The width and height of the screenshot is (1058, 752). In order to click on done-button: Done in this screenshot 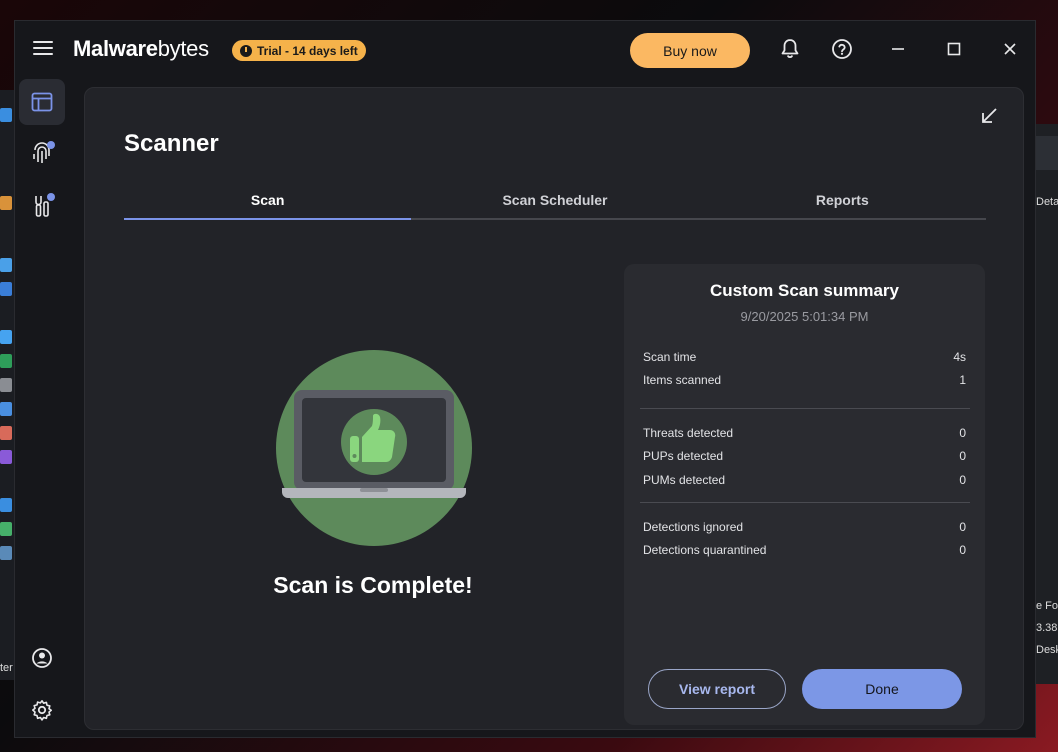, I will do `click(882, 689)`.